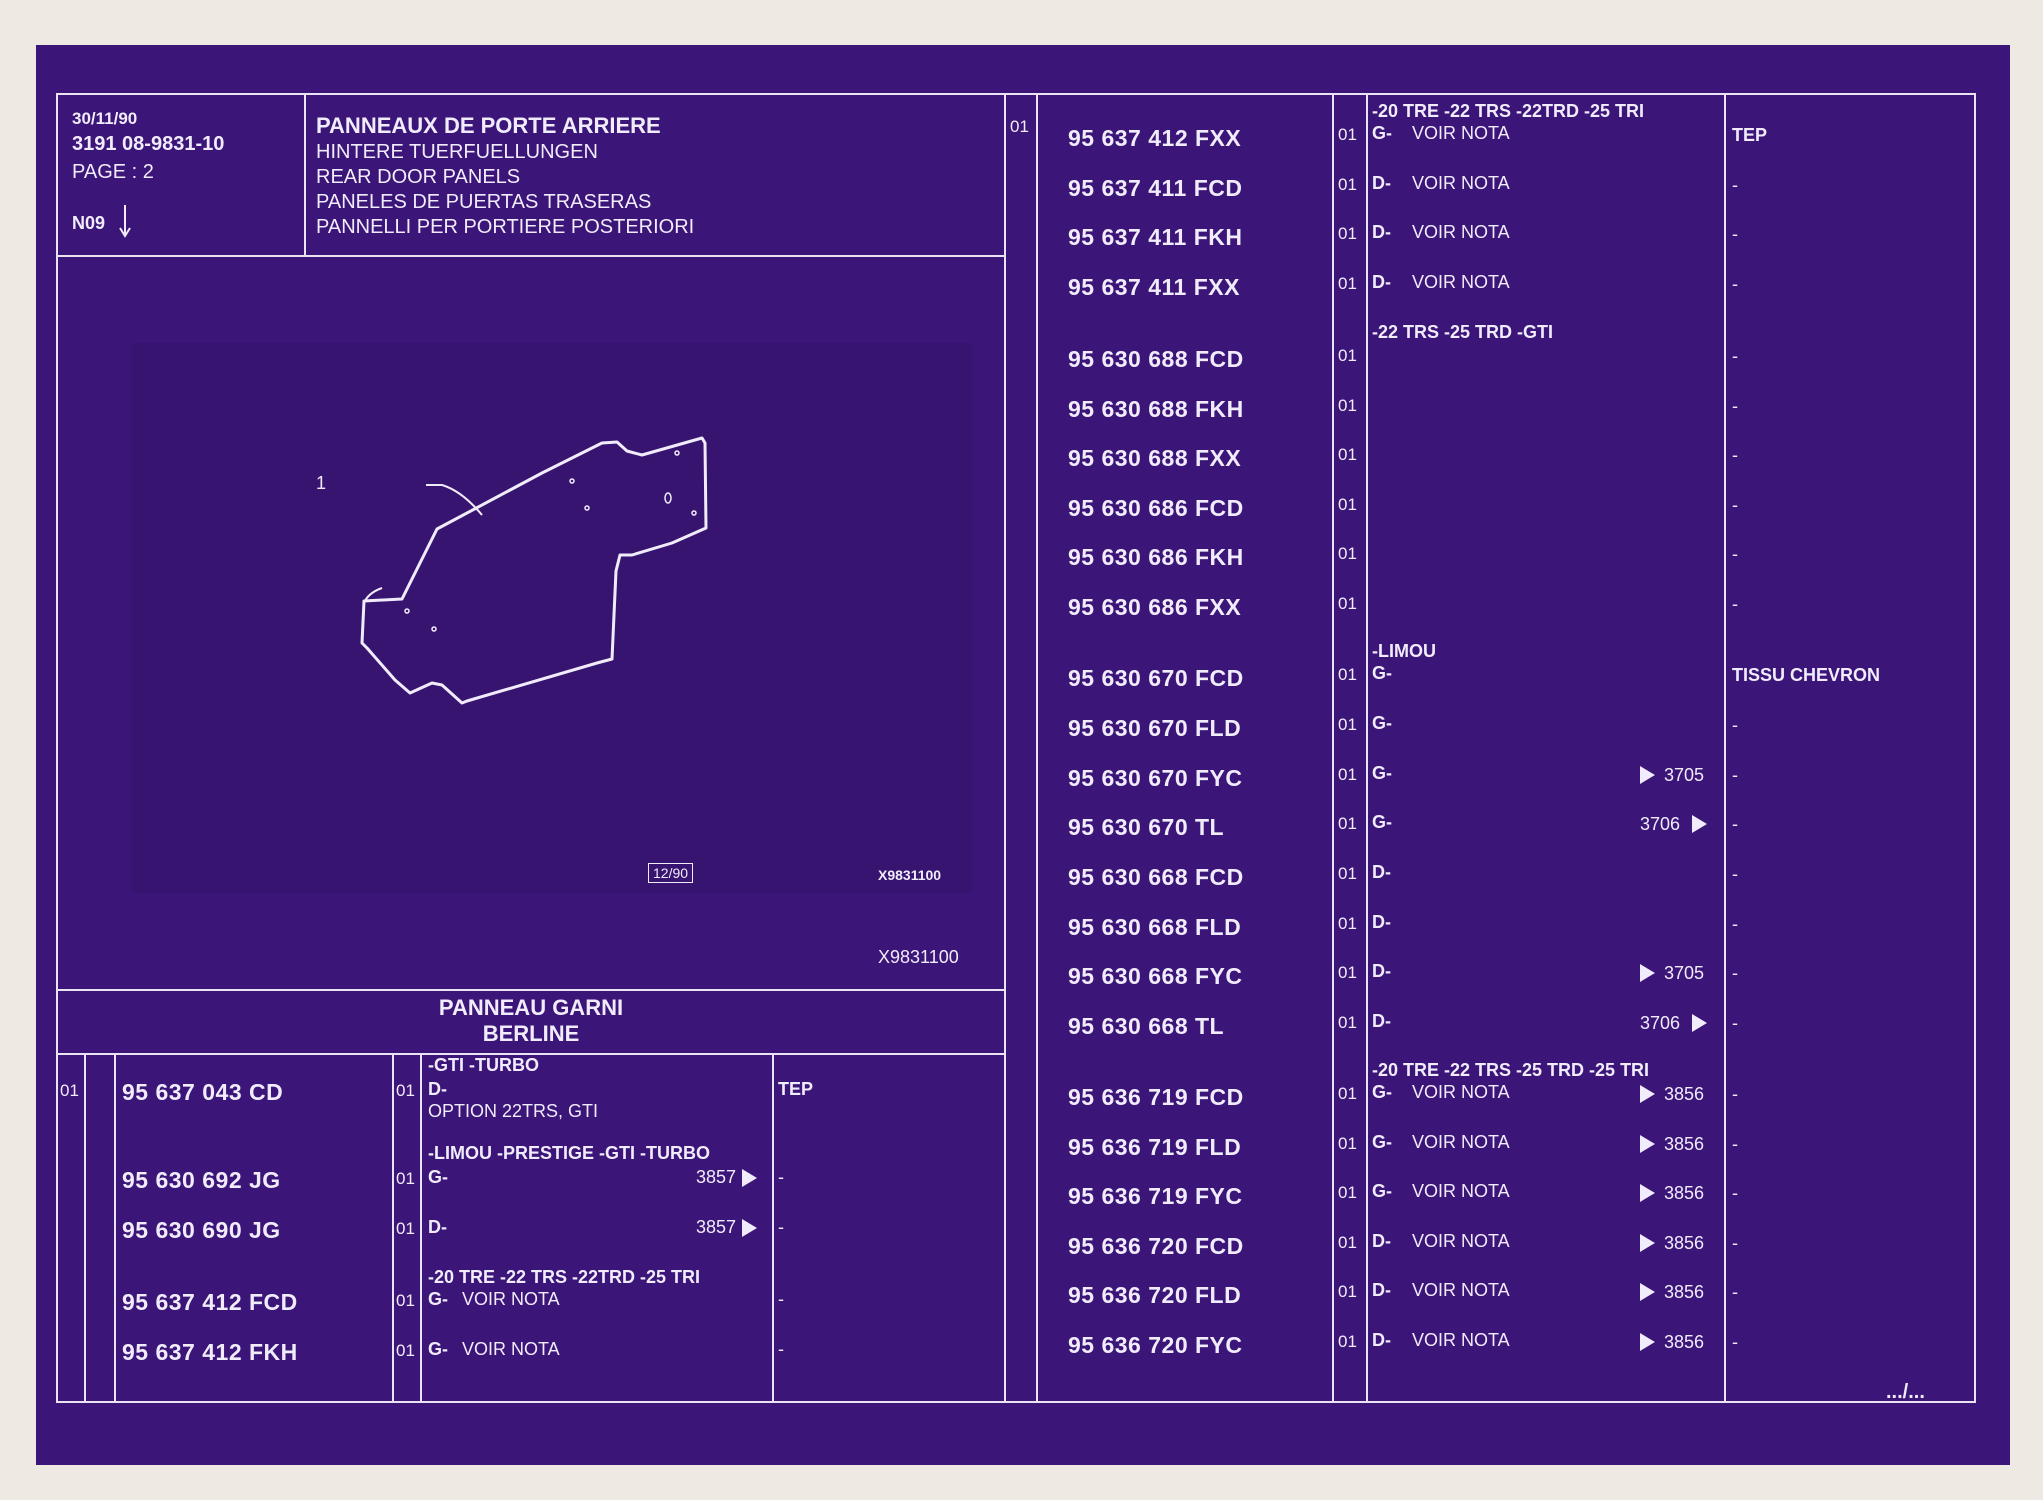 The image size is (2043, 1500). Describe the element at coordinates (1463, 332) in the screenshot. I see `row-heading: -22 TRS -25 TRD -GTI` at that location.